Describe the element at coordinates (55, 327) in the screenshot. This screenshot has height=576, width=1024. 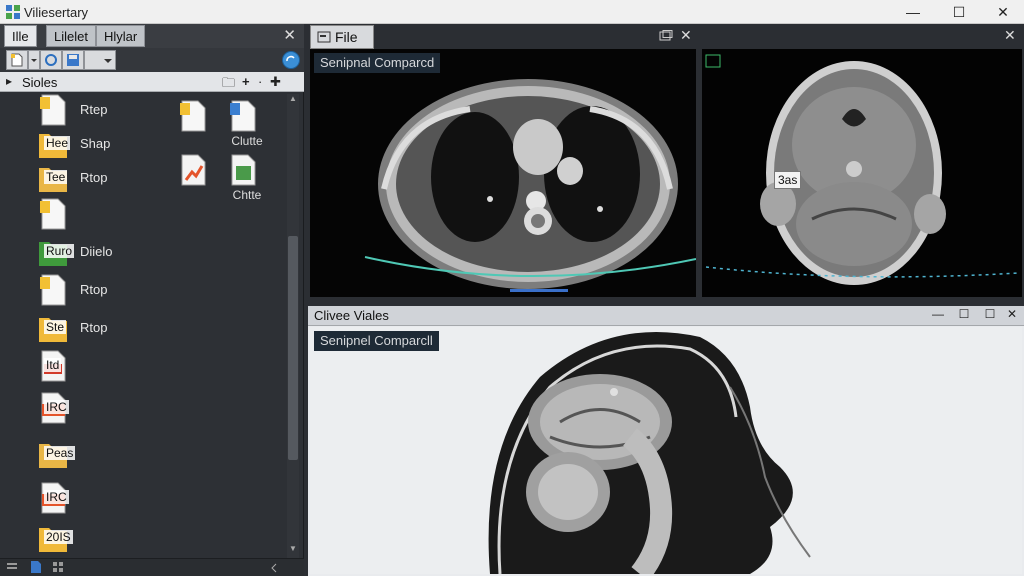
I see `file-icon-tag: Ste` at that location.